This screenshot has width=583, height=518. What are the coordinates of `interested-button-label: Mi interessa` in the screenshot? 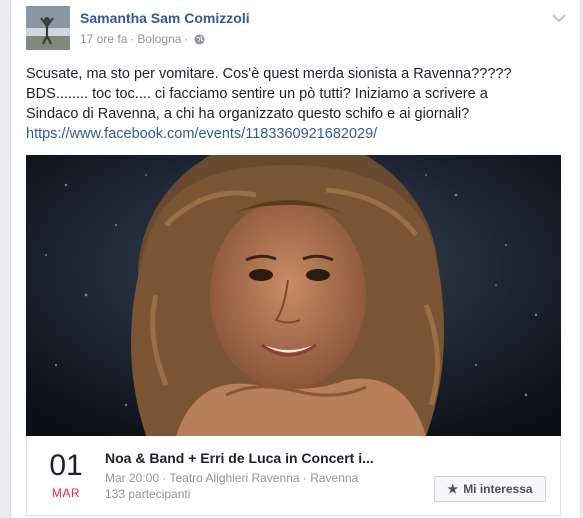 It's located at (498, 489).